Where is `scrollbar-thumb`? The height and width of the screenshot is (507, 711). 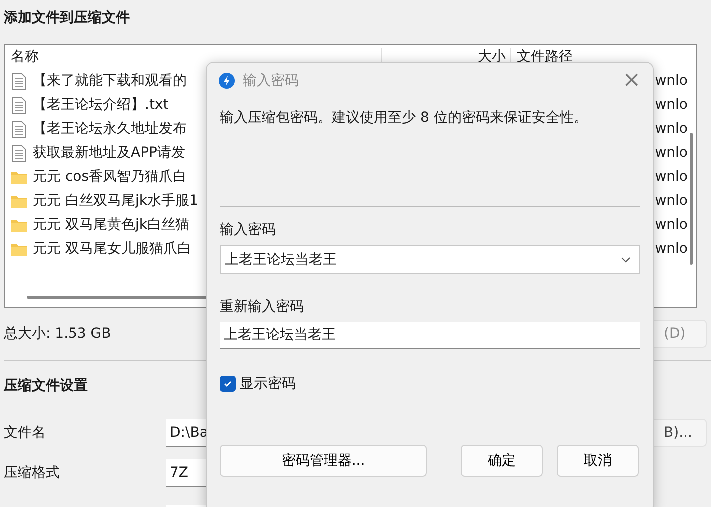
scrollbar-thumb is located at coordinates (691, 199).